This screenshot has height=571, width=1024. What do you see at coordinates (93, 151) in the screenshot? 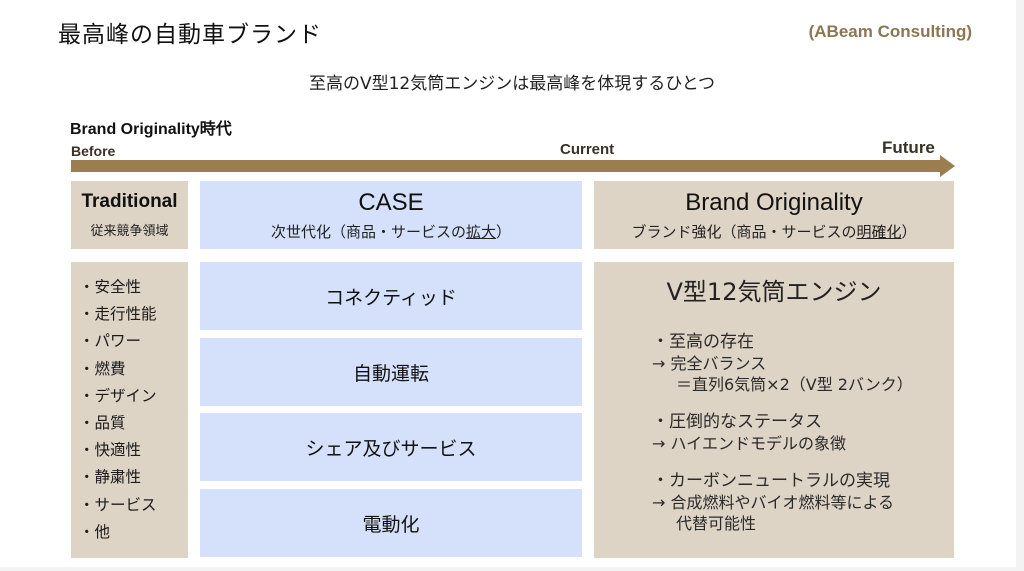
I see `timeline-before-label: Before` at bounding box center [93, 151].